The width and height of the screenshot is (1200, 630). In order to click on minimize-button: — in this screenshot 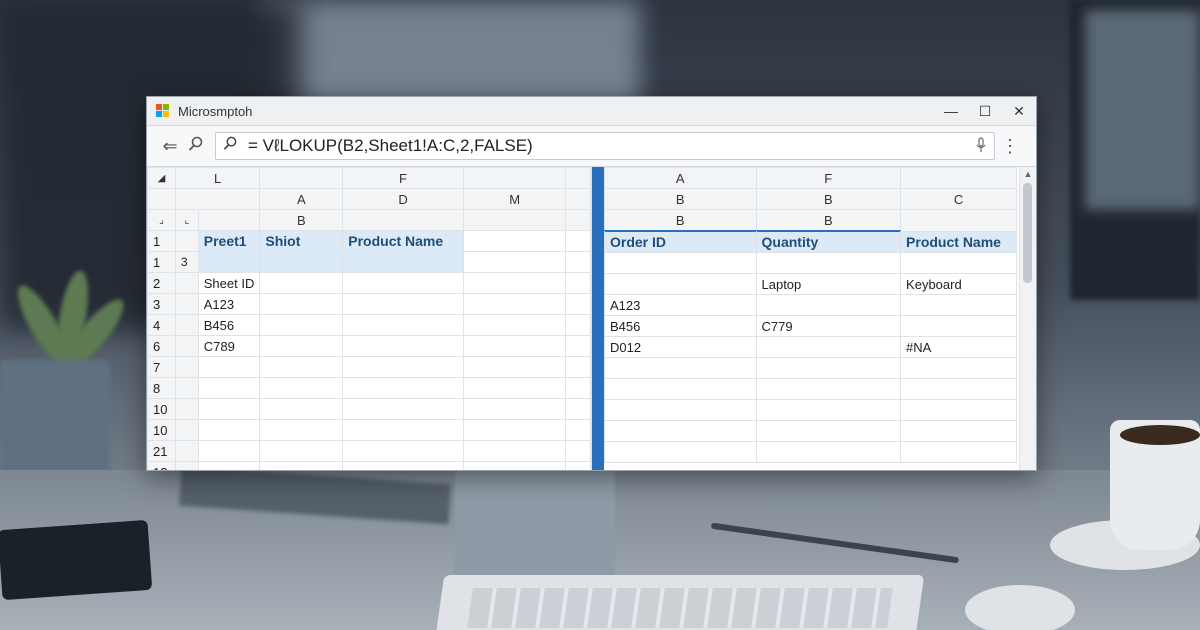, I will do `click(951, 111)`.